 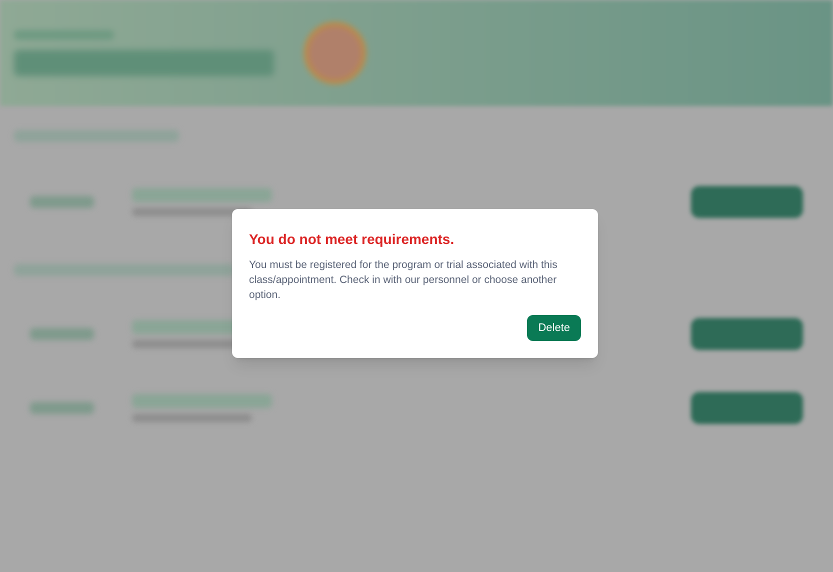 What do you see at coordinates (554, 328) in the screenshot?
I see `delete-button: Delete` at bounding box center [554, 328].